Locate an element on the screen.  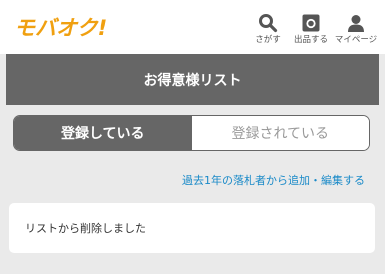
nav-search-label: さがす is located at coordinates (268, 40).